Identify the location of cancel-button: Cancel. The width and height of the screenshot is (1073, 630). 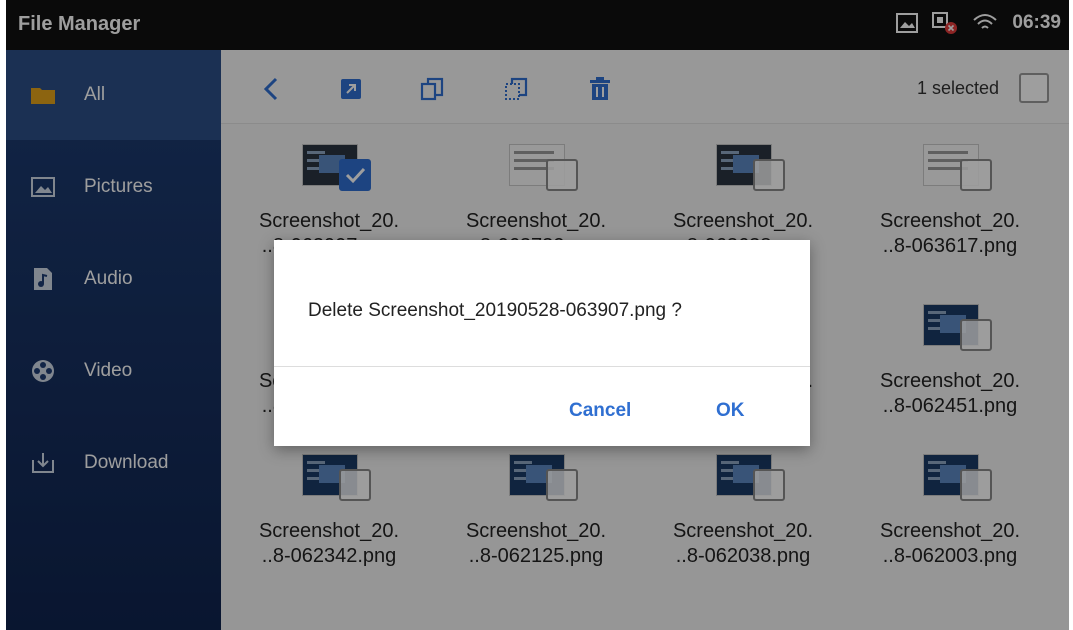
(600, 411).